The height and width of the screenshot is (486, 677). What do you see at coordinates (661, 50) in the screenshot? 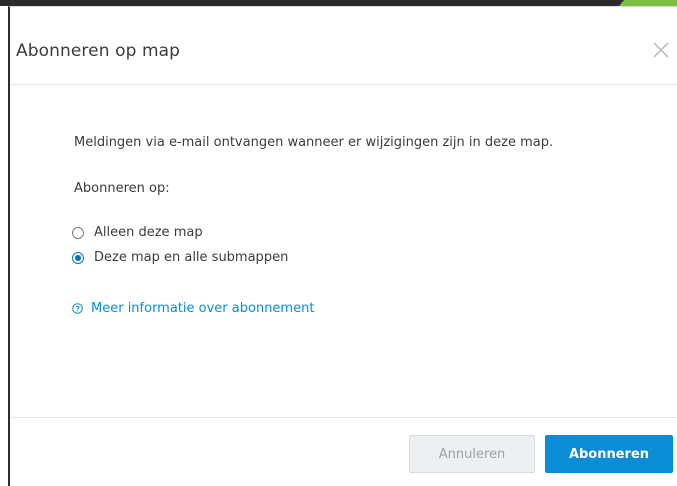
I see `close-icon` at bounding box center [661, 50].